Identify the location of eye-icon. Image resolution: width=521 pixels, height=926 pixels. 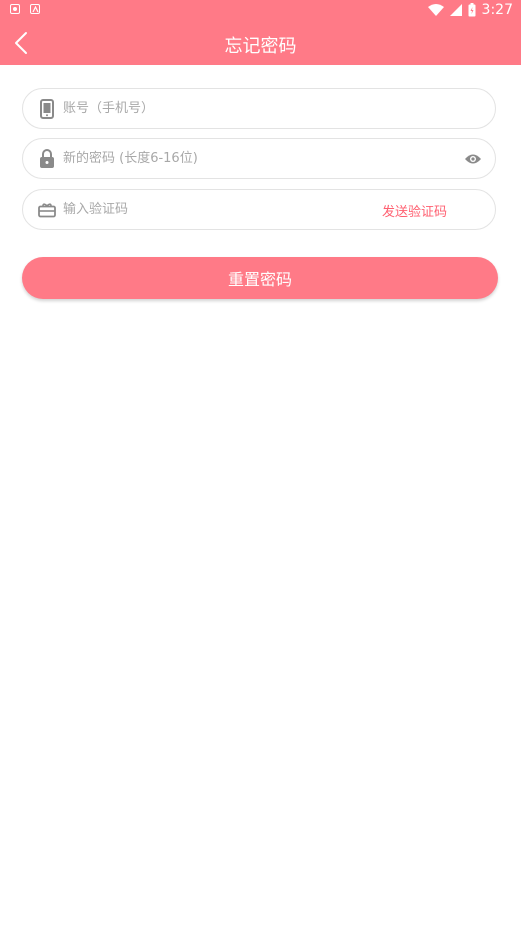
(473, 159).